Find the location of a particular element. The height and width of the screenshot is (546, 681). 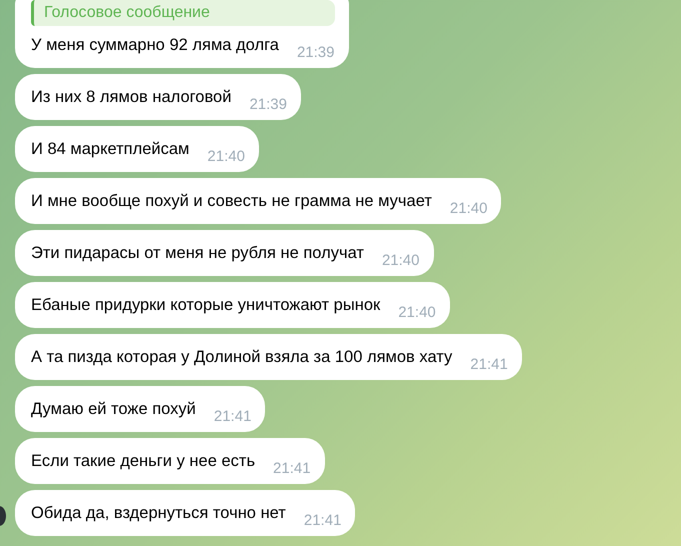

message-text: У меня суммарно 92 ляма долга is located at coordinates (155, 45).